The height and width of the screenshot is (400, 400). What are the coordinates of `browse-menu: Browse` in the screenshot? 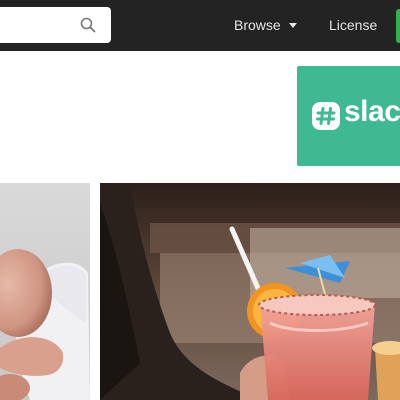 It's located at (265, 25).